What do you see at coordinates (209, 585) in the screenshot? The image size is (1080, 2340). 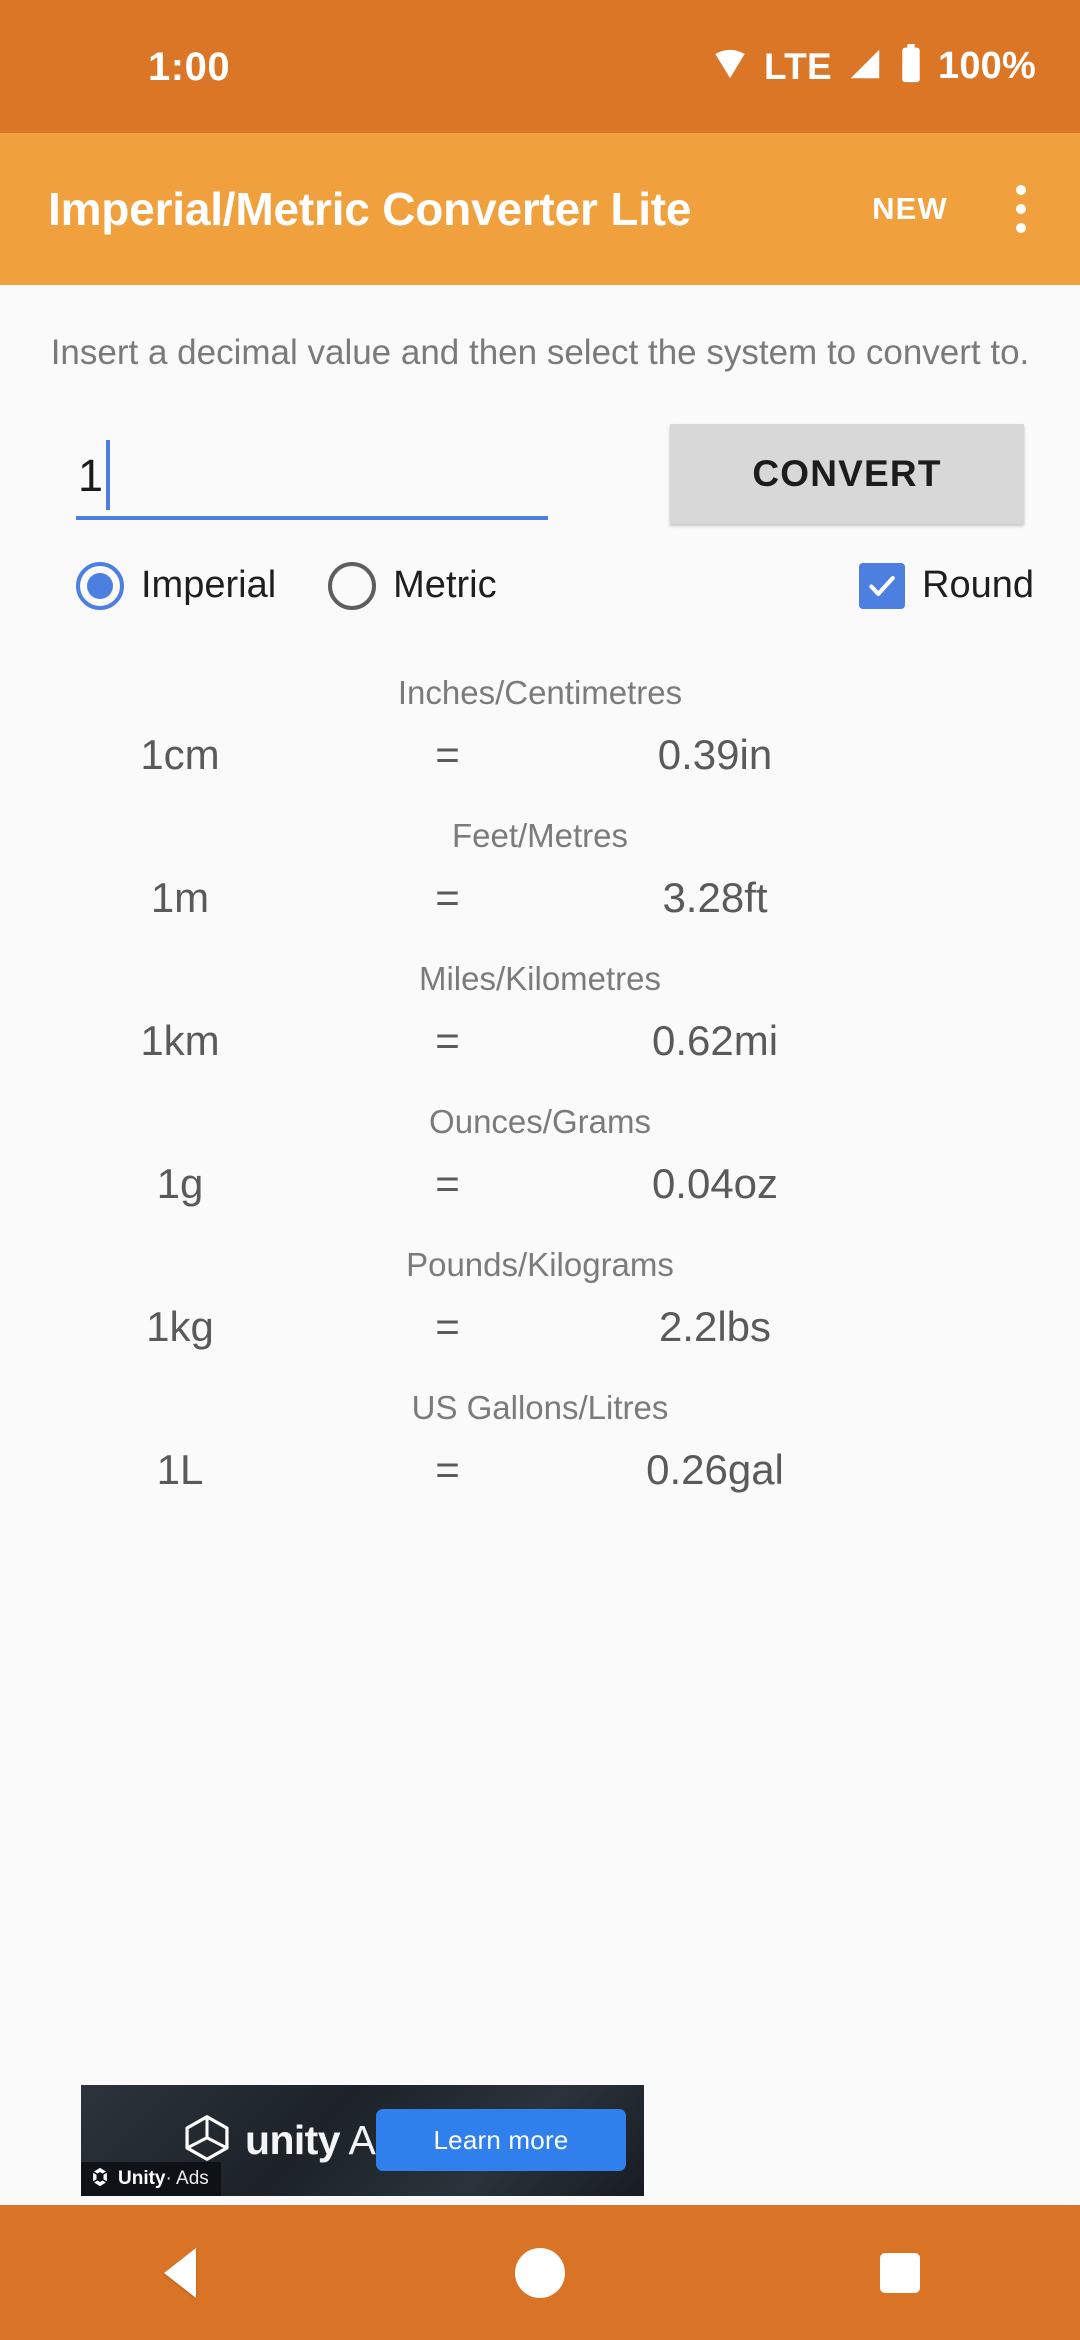 I see `radio-imperial-label: Imperial` at bounding box center [209, 585].